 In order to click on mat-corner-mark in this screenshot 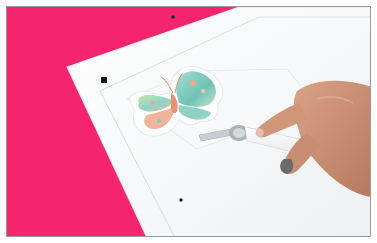, I will do `click(104, 80)`.